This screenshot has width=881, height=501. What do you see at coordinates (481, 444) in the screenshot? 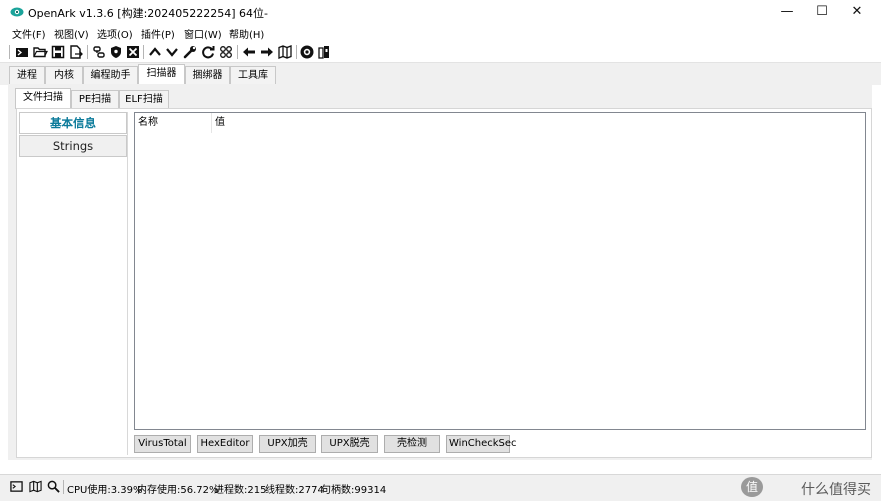
I see `wincheck-sec-button: WinCheckSec` at bounding box center [481, 444].